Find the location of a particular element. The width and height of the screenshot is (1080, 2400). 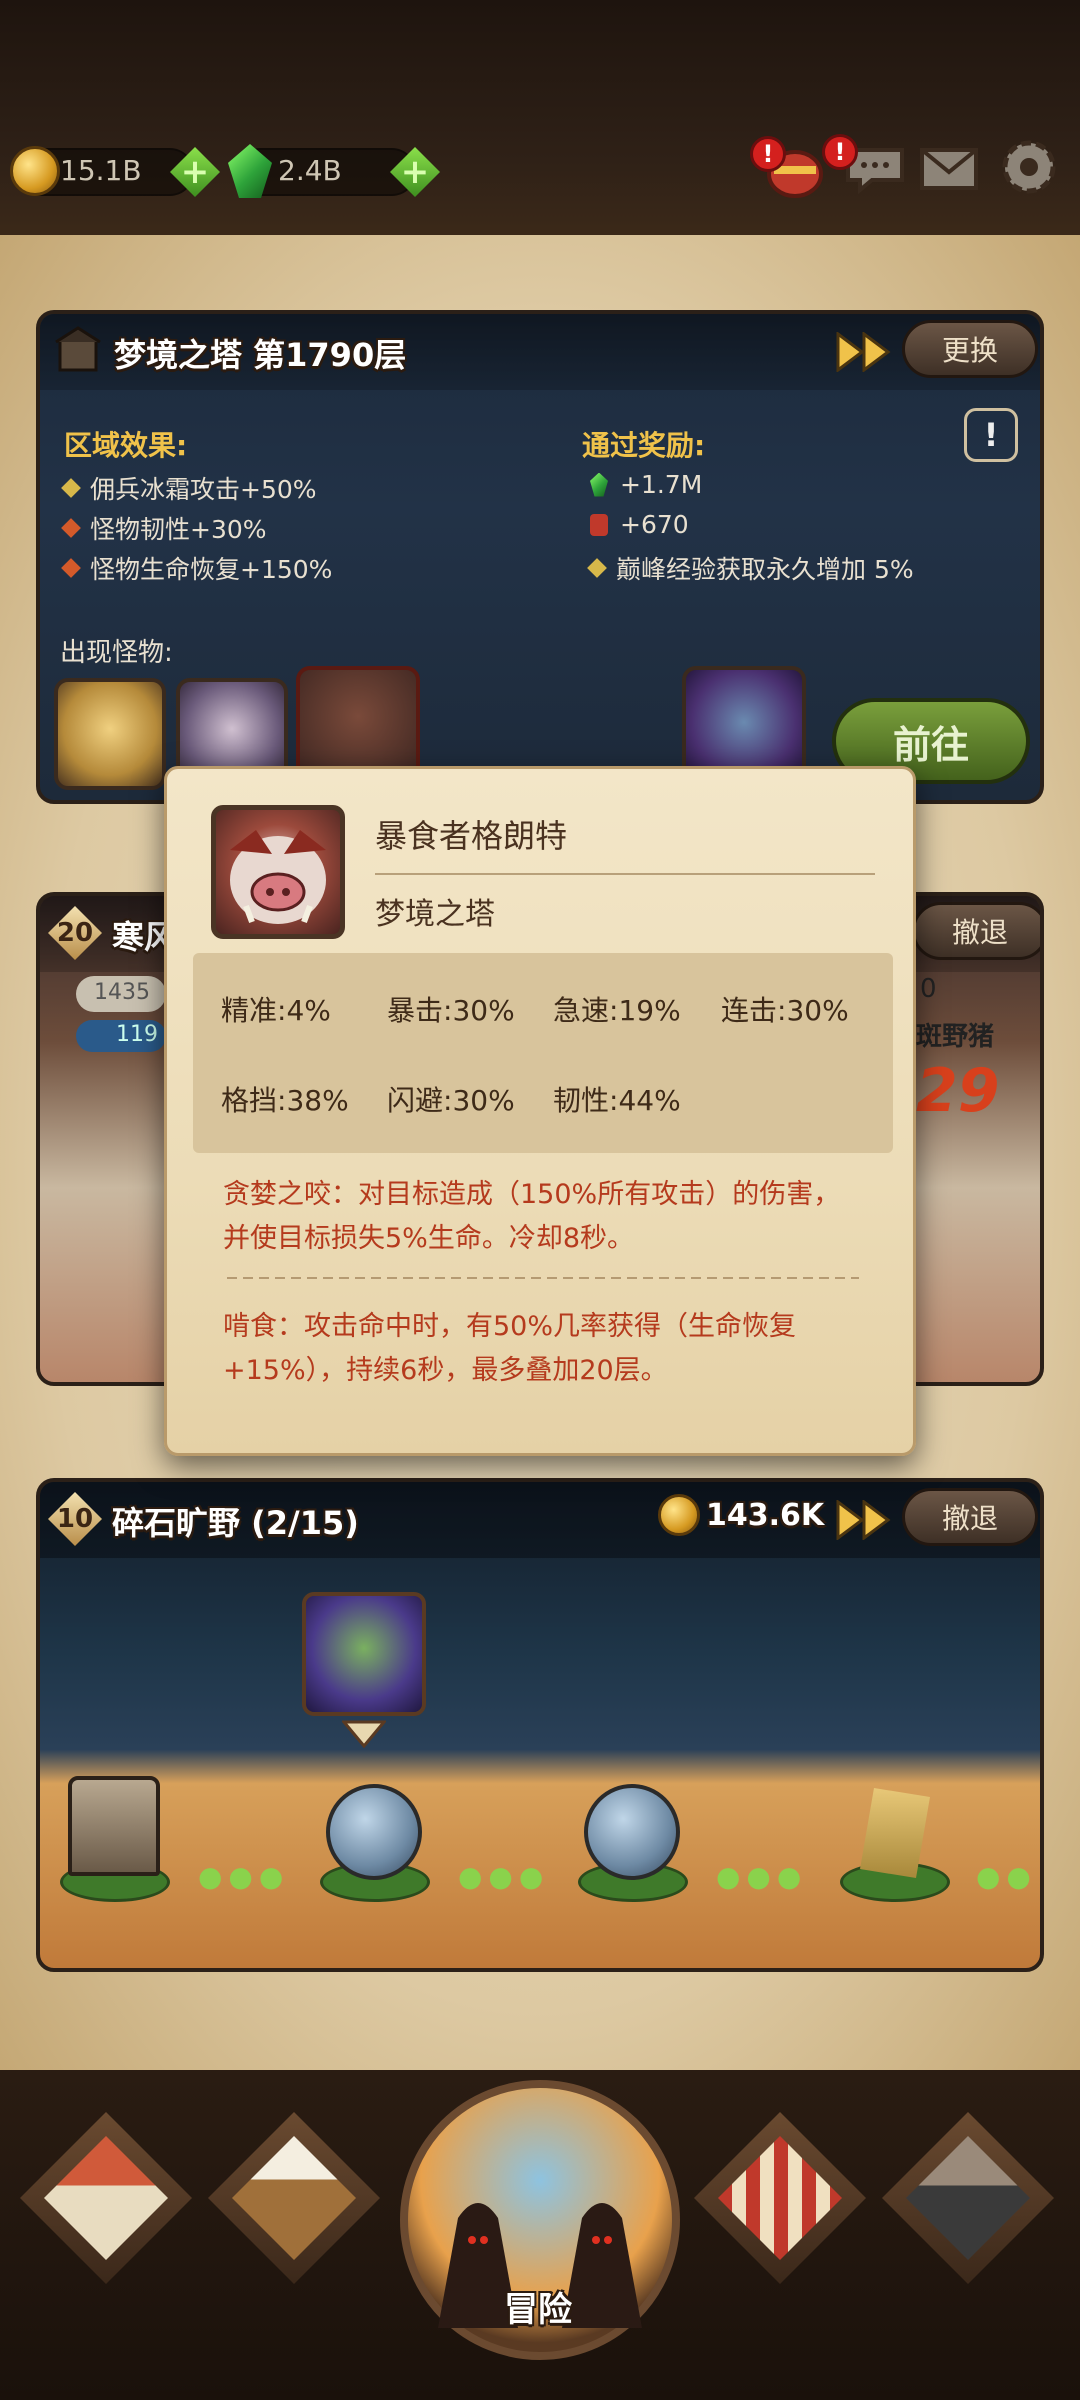

monster-name: 暴食者格朗特 is located at coordinates (471, 836).